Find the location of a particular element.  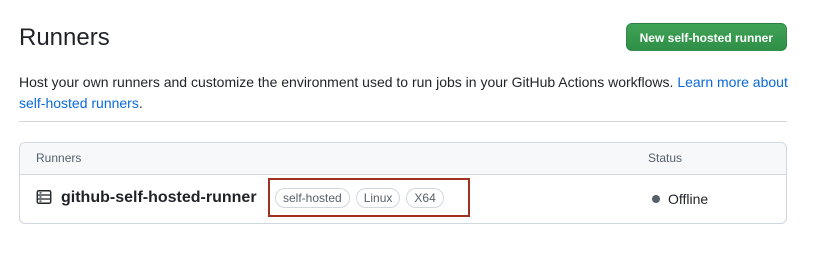

label-self-hosted: self-hosted is located at coordinates (312, 198).